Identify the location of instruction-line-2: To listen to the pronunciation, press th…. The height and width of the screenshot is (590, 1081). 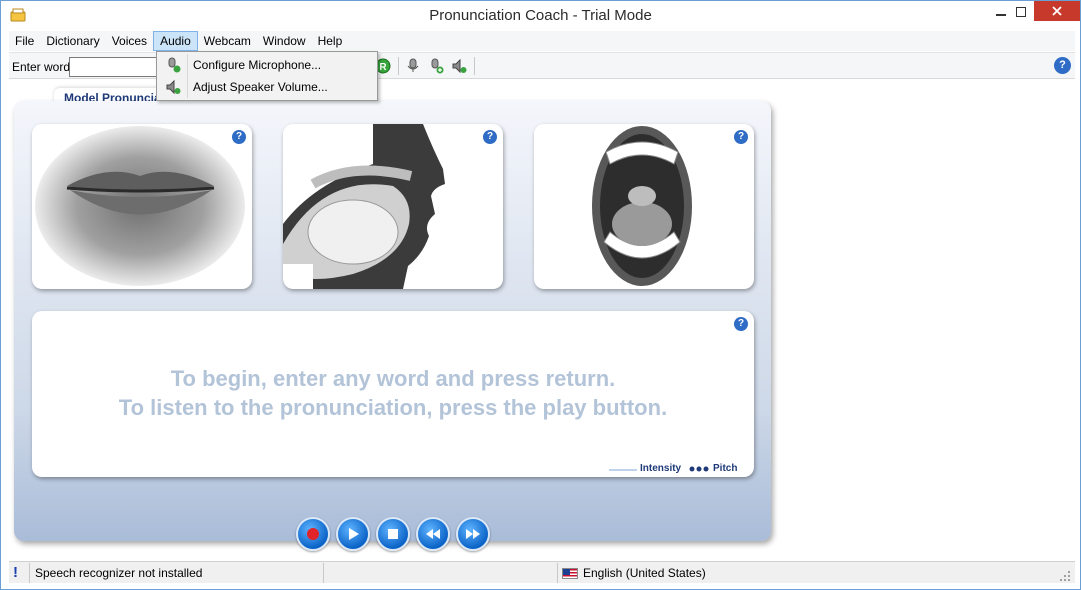
(393, 407).